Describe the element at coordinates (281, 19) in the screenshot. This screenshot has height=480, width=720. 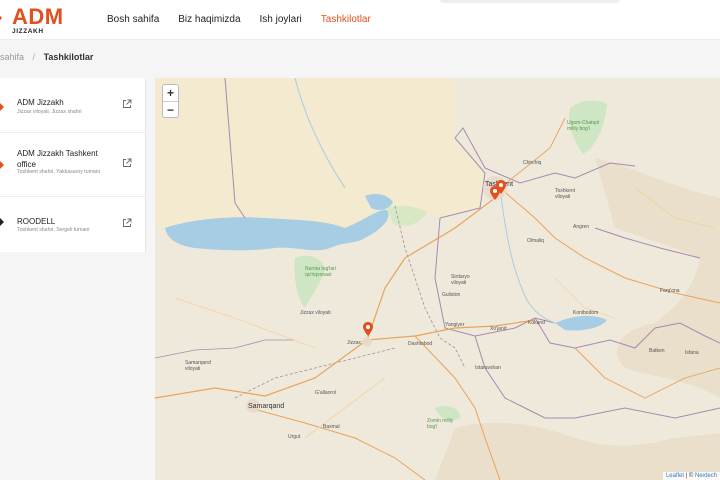
I see `nav-jobs: Ish joylari` at that location.